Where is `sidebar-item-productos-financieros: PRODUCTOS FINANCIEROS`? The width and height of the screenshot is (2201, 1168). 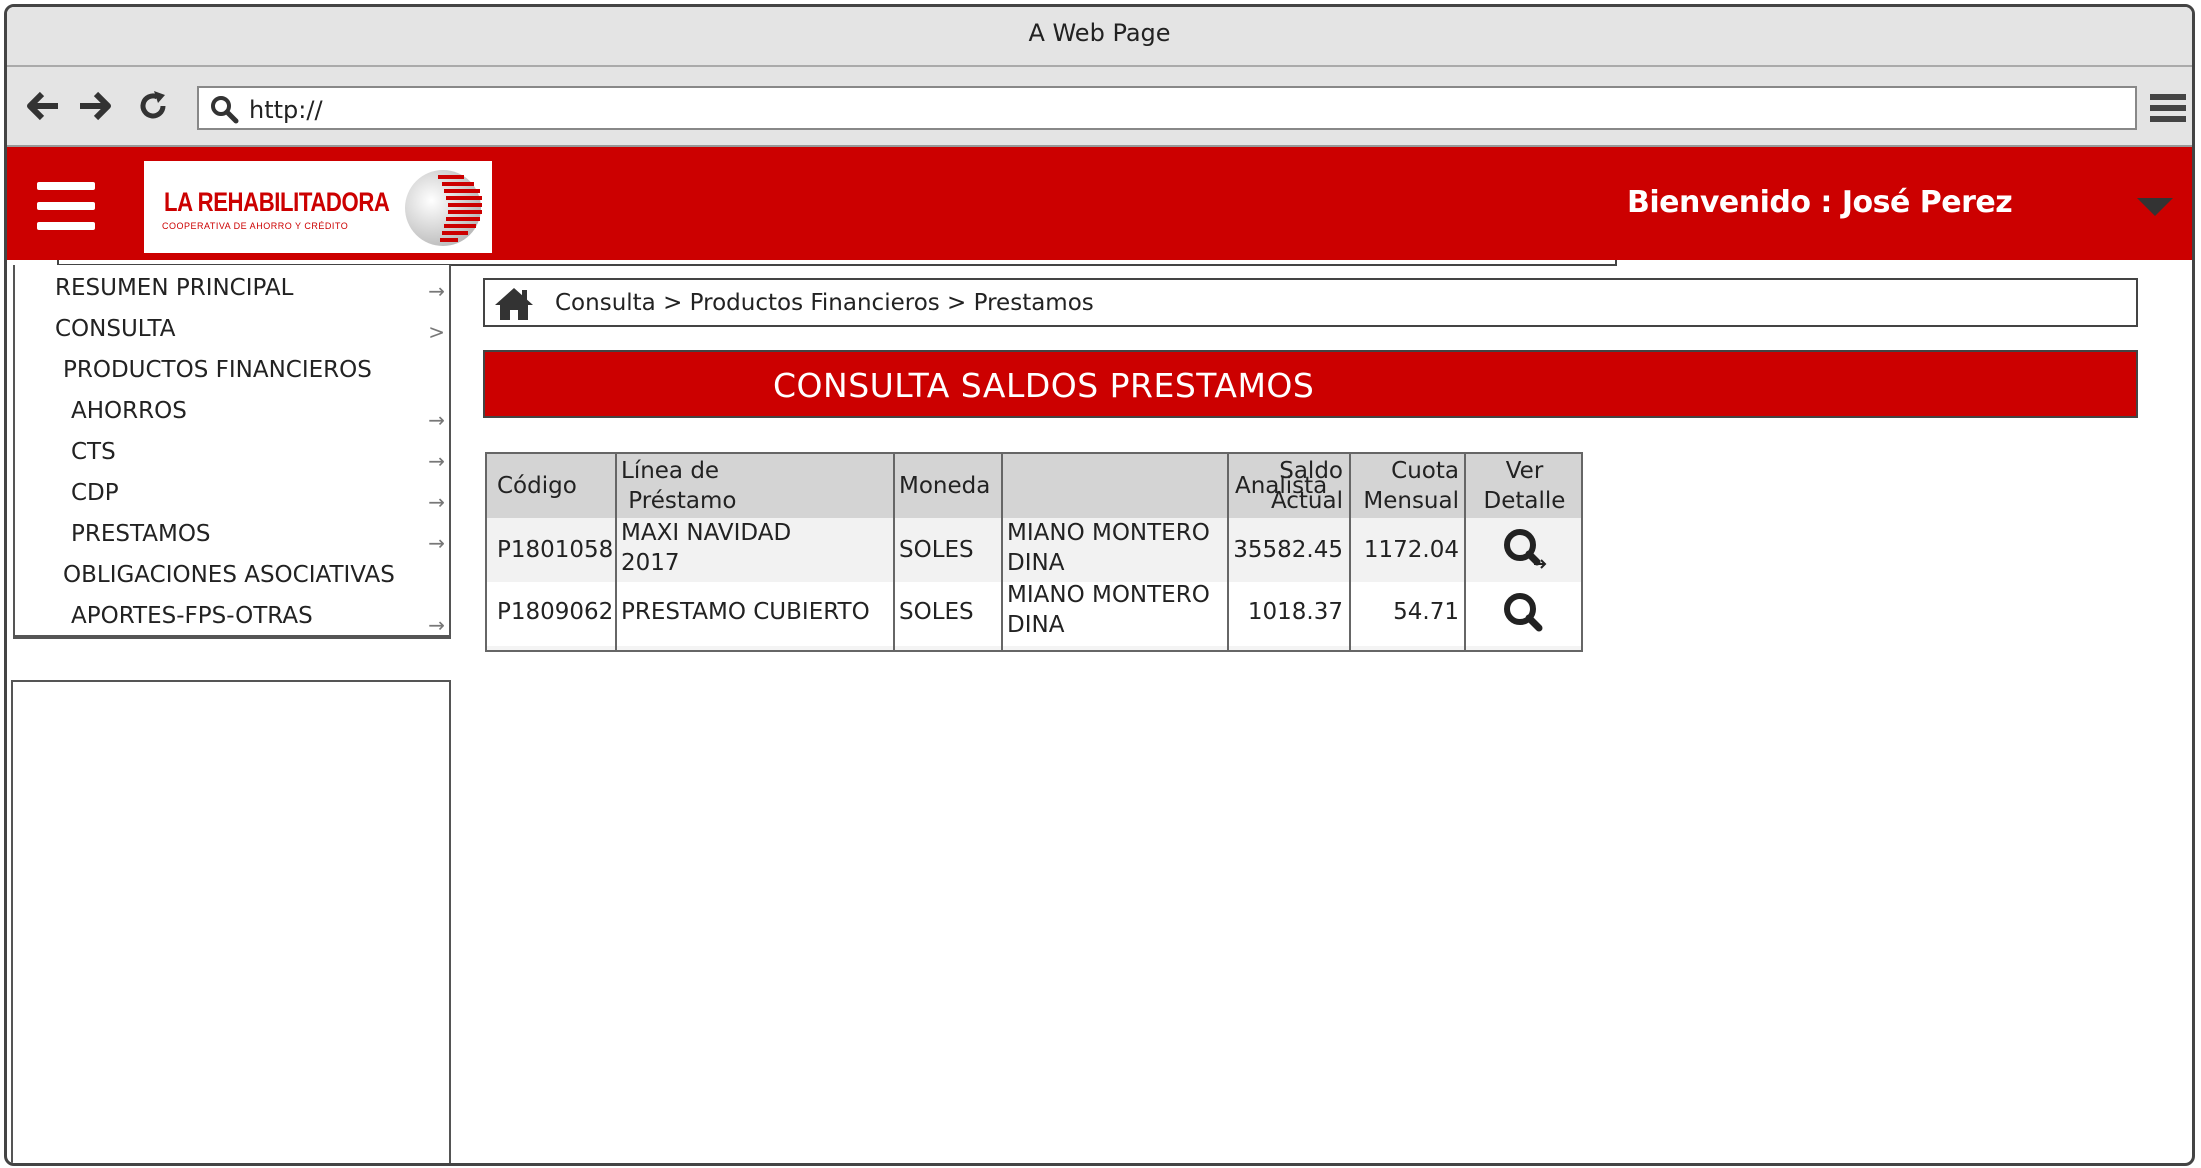 sidebar-item-productos-financieros: PRODUCTOS FINANCIEROS is located at coordinates (232, 371).